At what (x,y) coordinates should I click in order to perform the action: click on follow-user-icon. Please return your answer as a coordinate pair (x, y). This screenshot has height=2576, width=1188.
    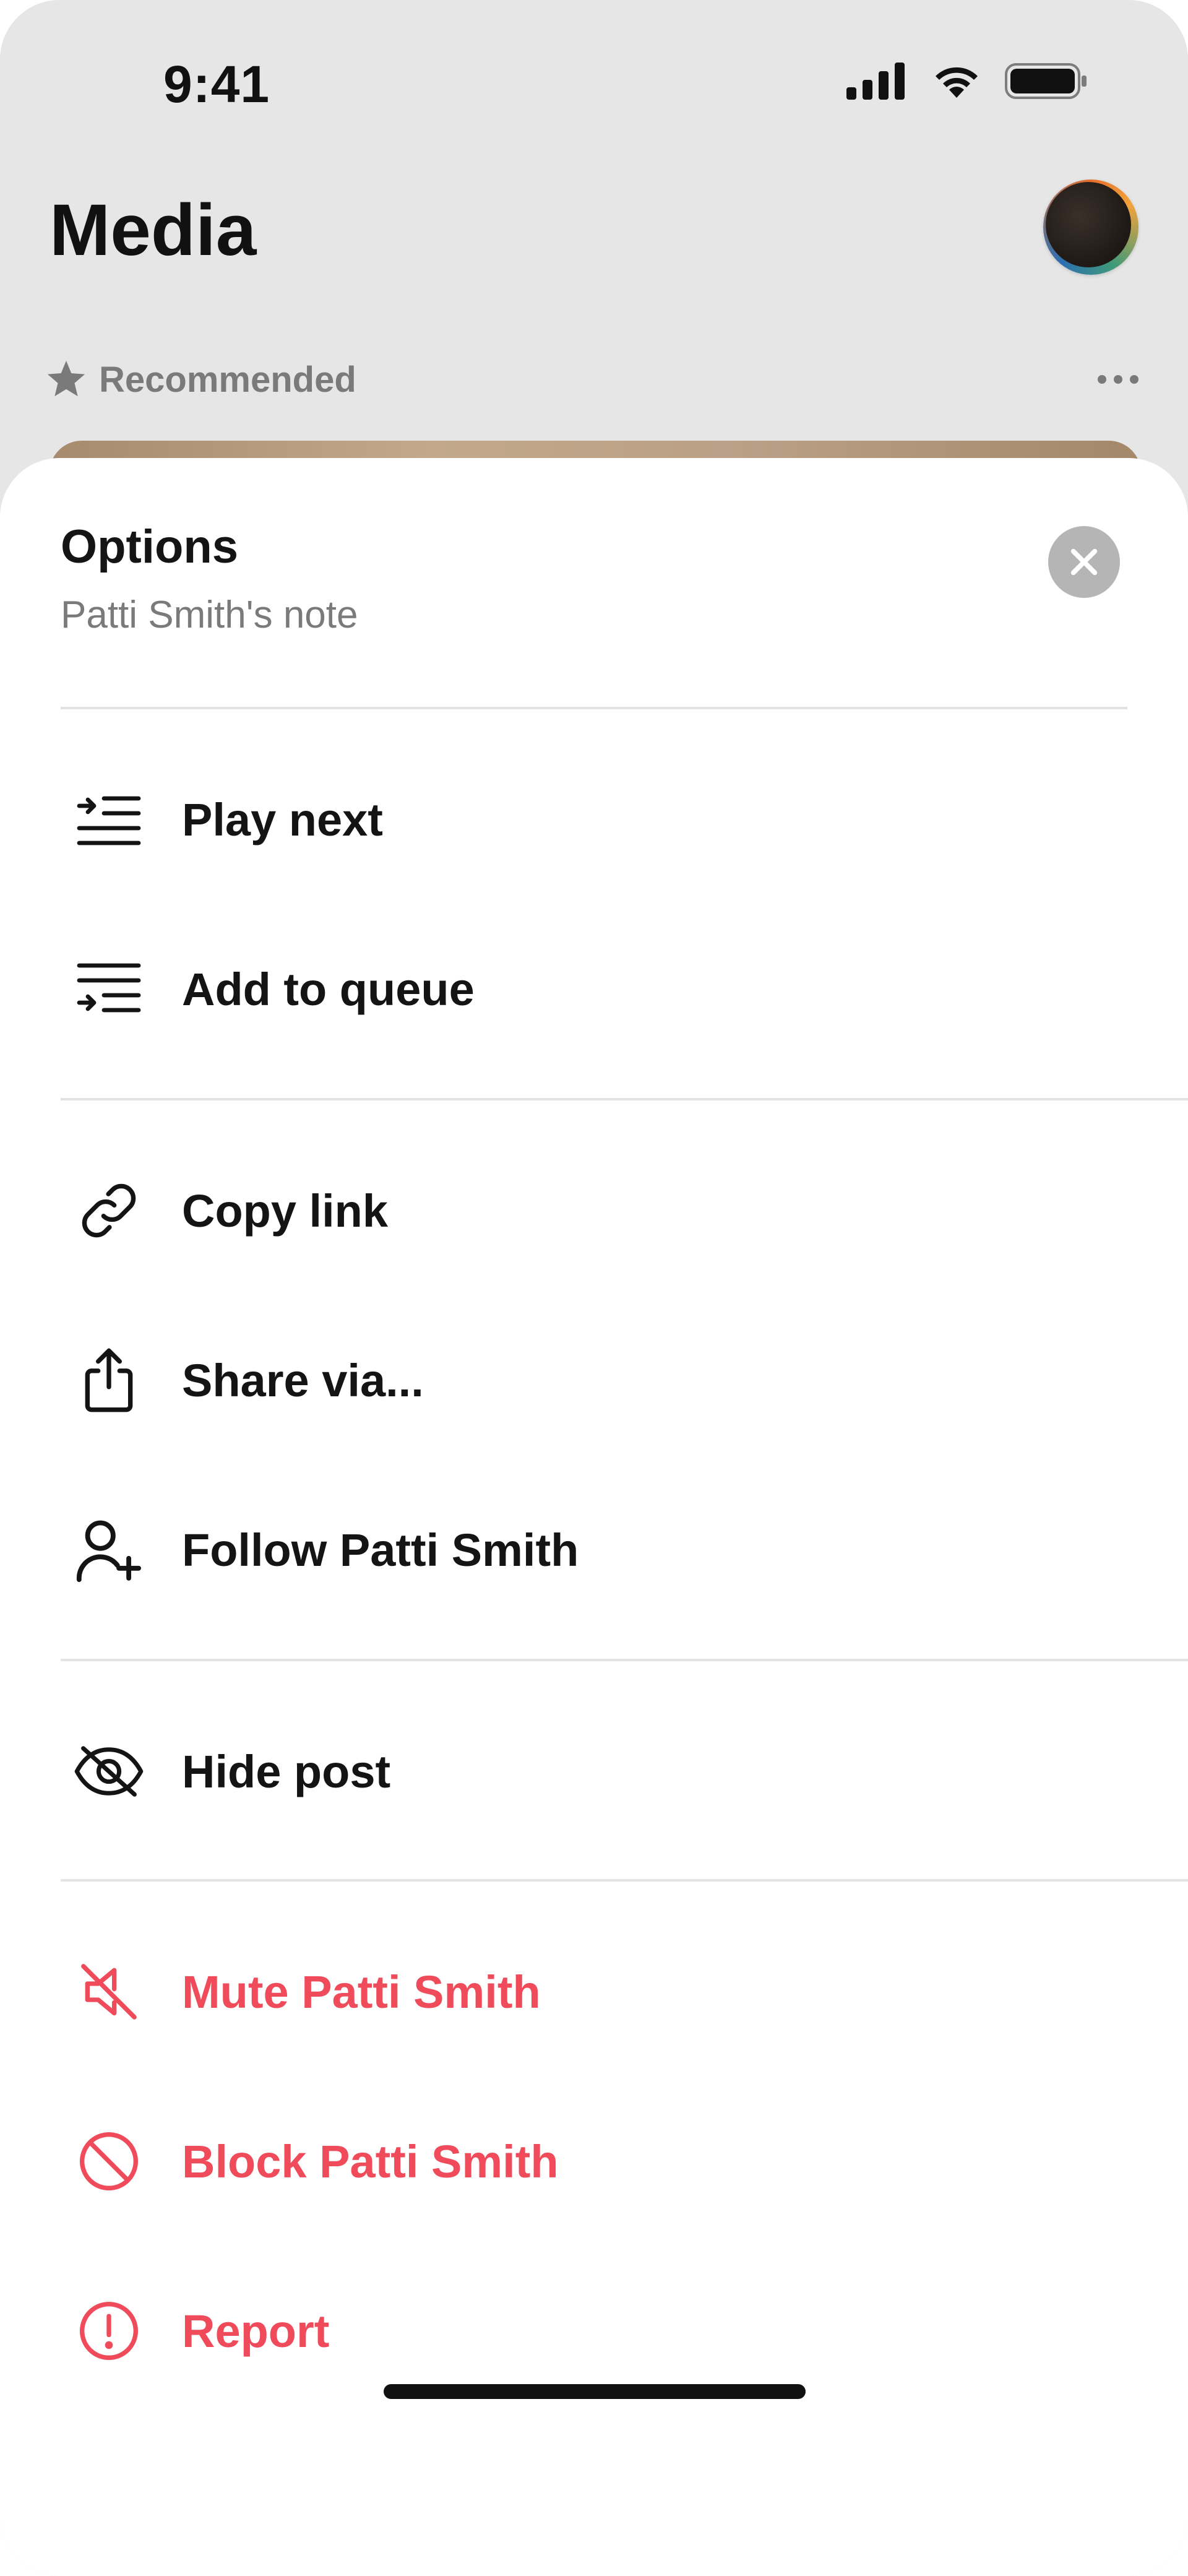
    Looking at the image, I should click on (109, 1550).